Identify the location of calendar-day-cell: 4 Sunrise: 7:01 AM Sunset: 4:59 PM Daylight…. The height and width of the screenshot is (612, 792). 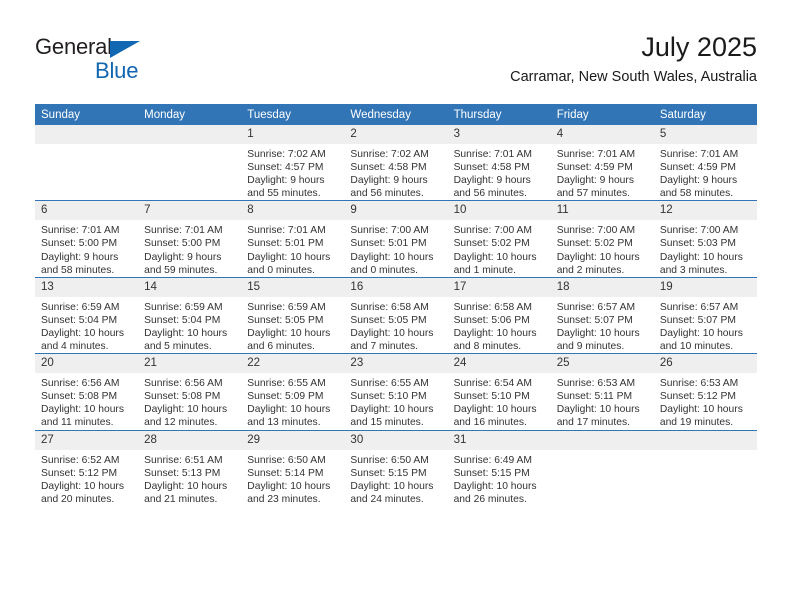
(602, 163).